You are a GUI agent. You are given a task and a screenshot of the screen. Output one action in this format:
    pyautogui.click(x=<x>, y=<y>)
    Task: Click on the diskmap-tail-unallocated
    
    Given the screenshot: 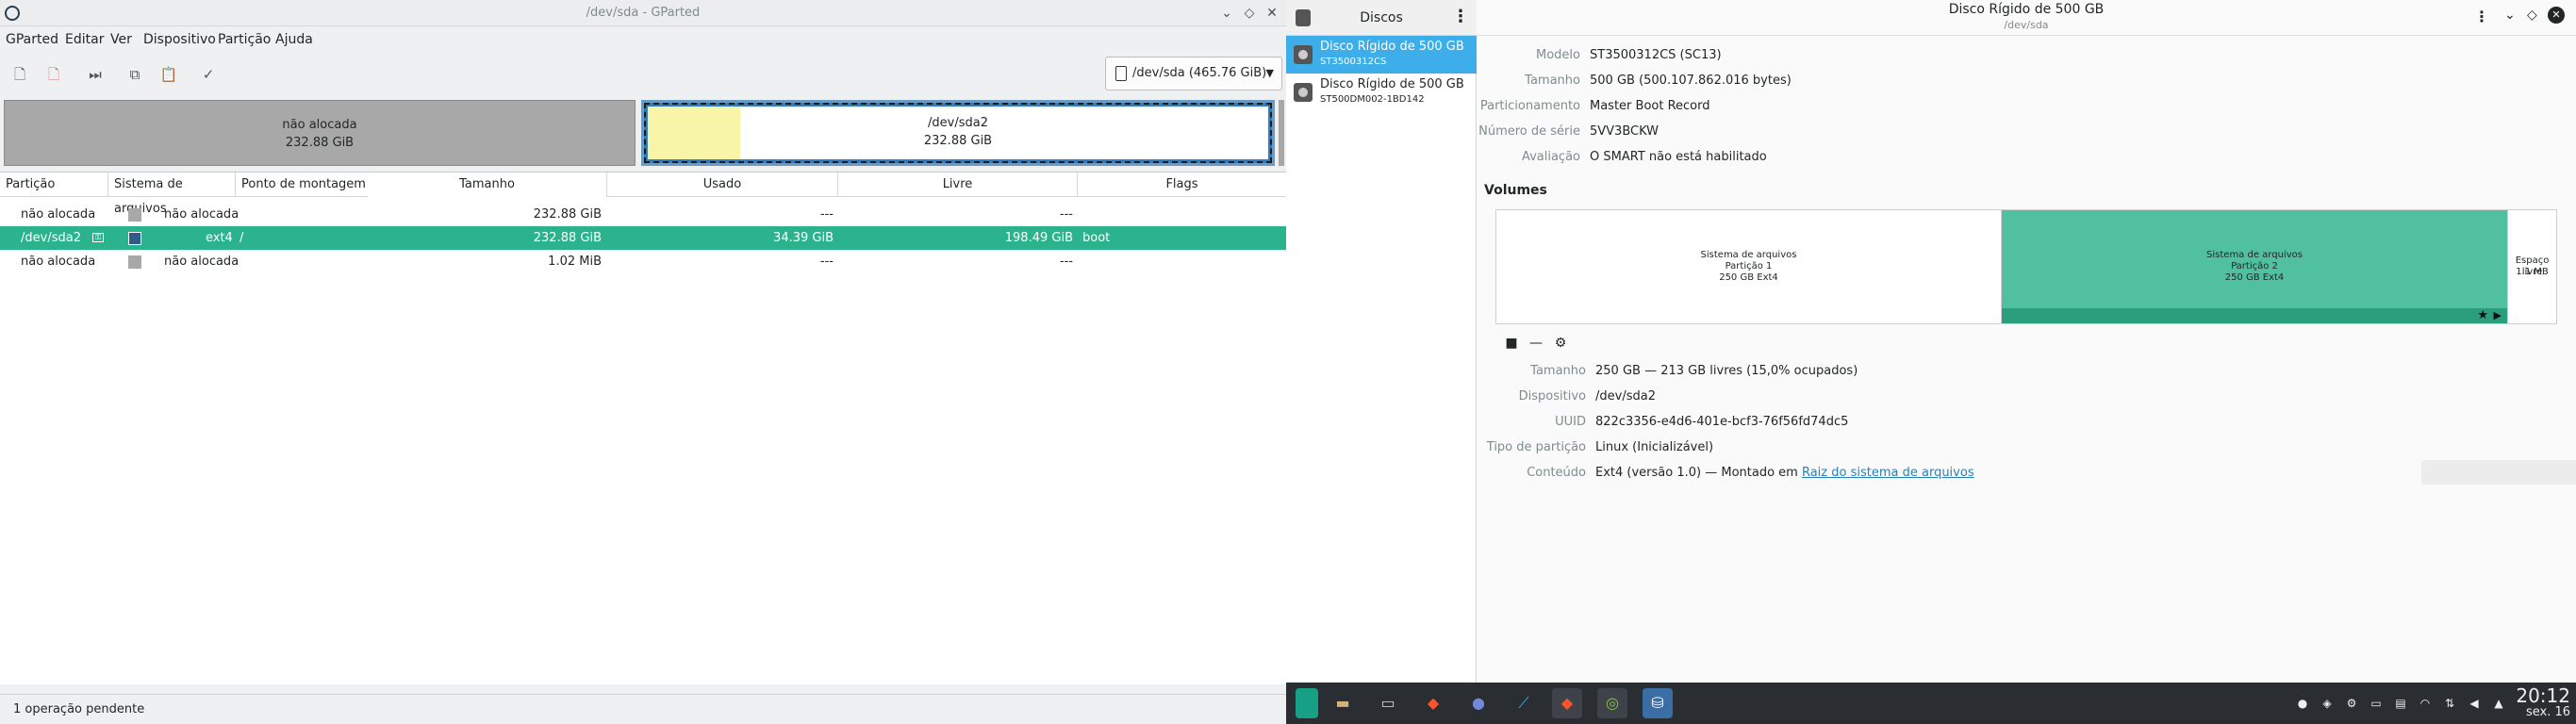 What is the action you would take?
    pyautogui.click(x=1281, y=133)
    